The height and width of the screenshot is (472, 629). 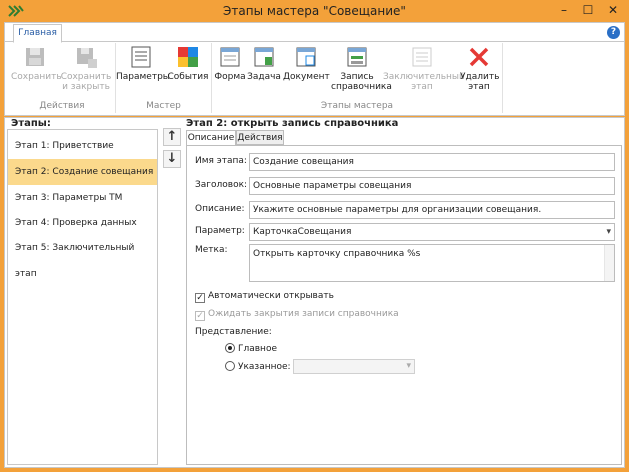 I want to click on params-button: Параметры, so click(x=143, y=63).